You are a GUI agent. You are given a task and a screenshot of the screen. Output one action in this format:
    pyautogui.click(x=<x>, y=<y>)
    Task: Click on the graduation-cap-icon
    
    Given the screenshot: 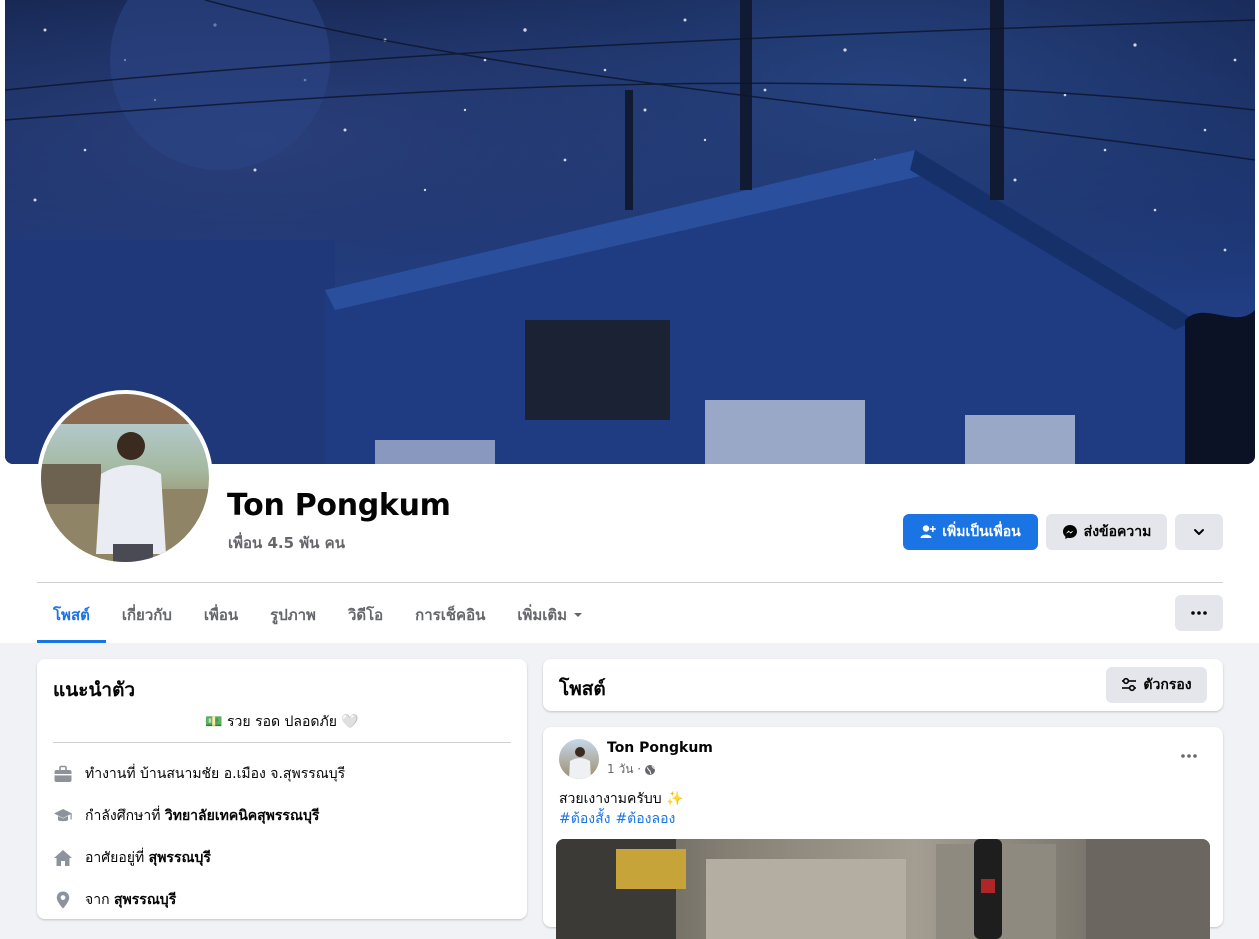 What is the action you would take?
    pyautogui.click(x=63, y=815)
    